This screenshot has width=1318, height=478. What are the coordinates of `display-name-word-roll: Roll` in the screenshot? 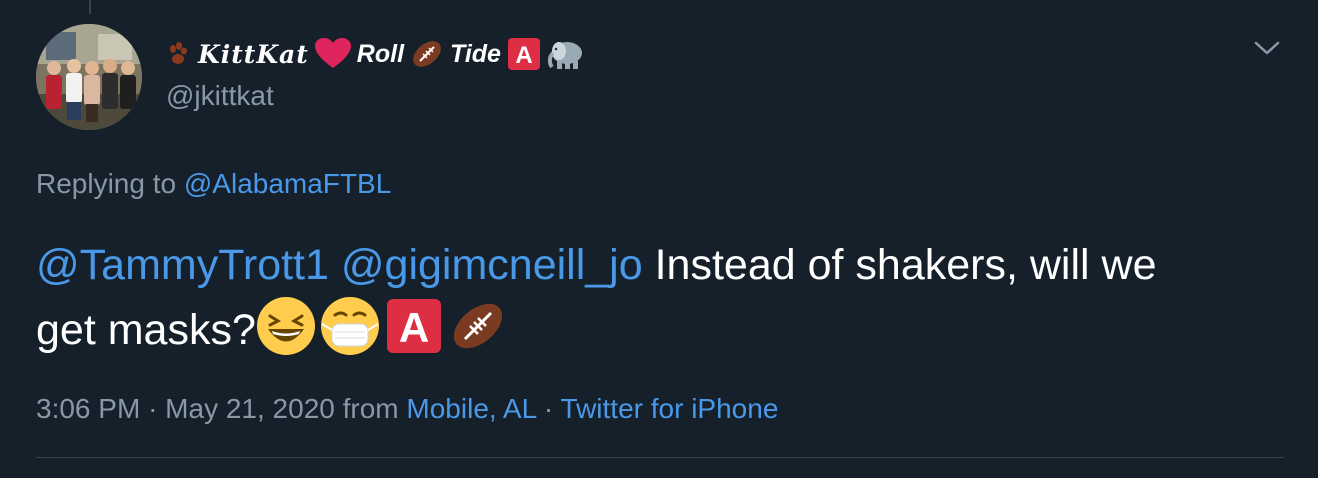 It's located at (380, 53).